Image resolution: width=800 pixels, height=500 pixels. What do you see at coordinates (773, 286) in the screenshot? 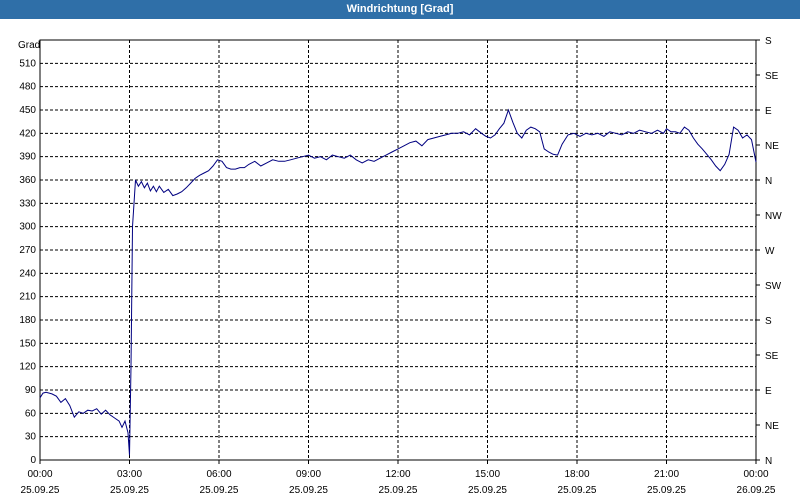
I see `right-tick-label: SW` at bounding box center [773, 286].